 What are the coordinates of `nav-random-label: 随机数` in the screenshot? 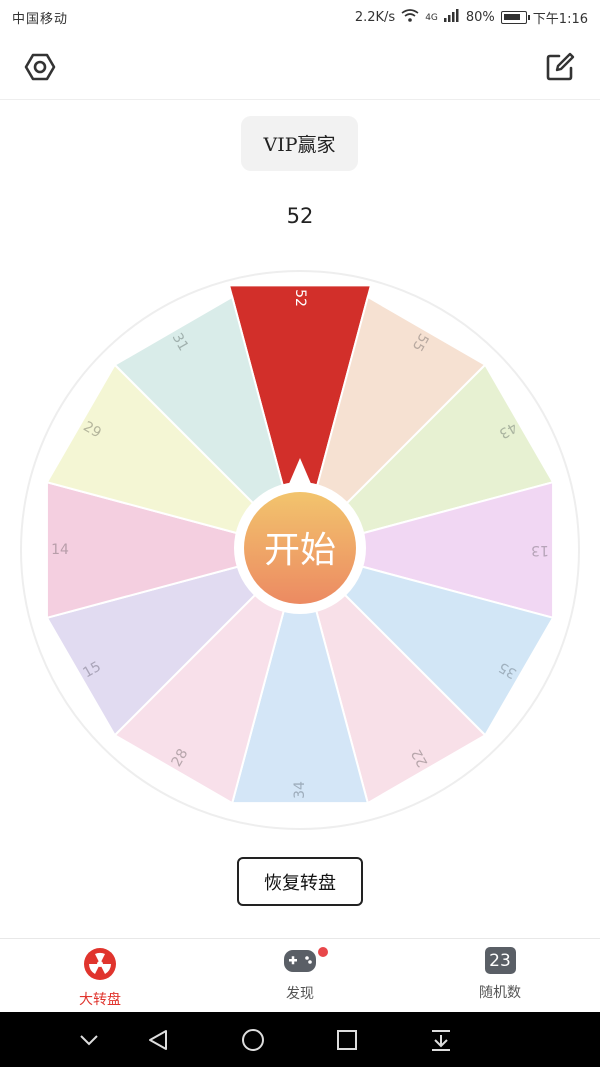 It's located at (500, 993).